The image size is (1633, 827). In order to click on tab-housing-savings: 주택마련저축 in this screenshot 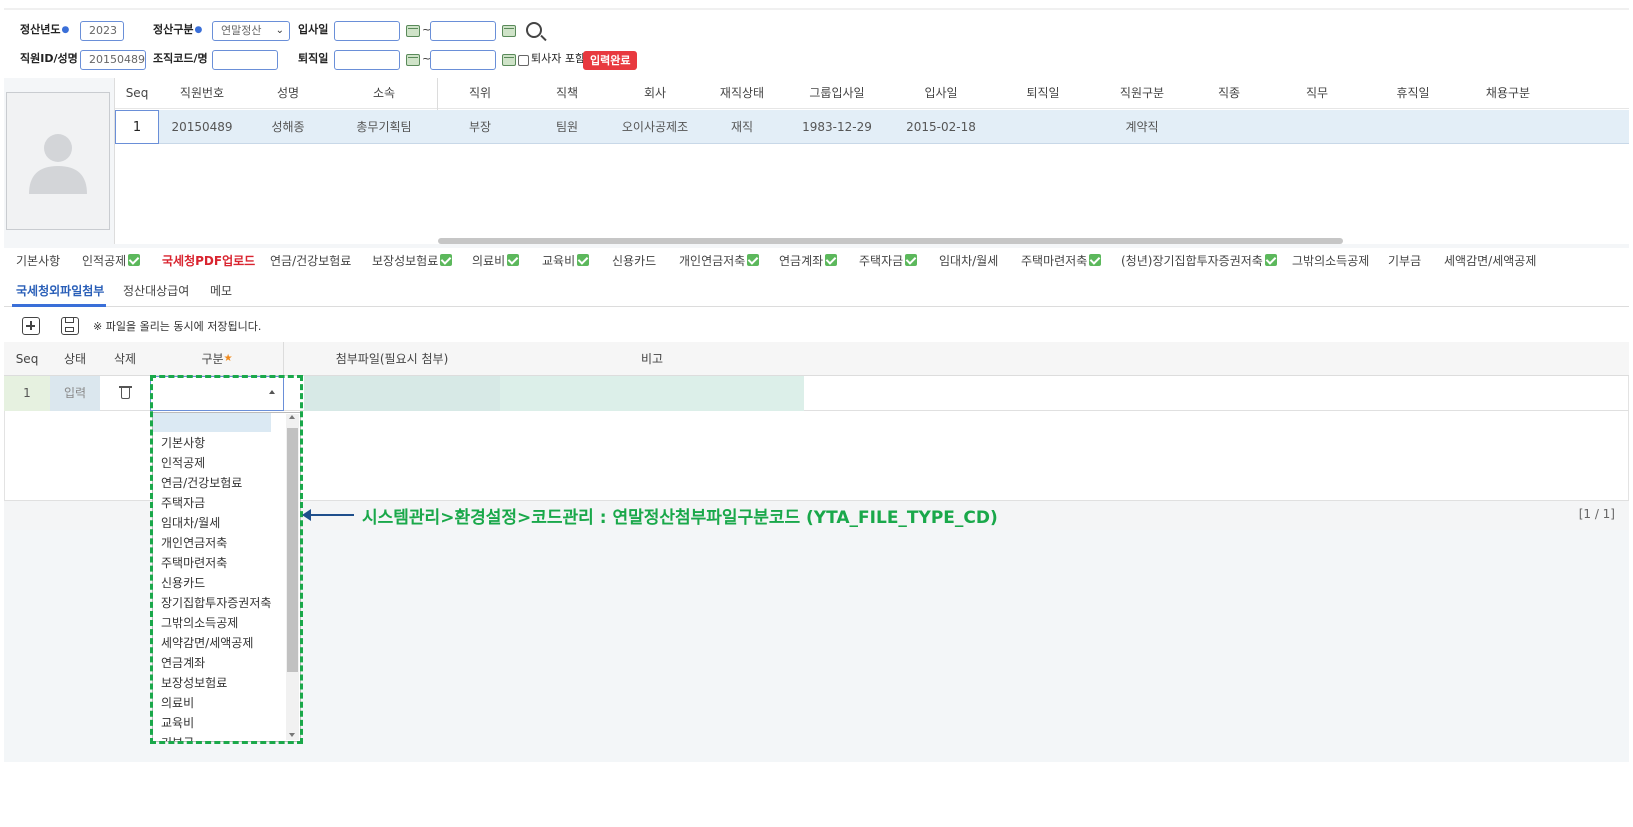, I will do `click(1061, 261)`.